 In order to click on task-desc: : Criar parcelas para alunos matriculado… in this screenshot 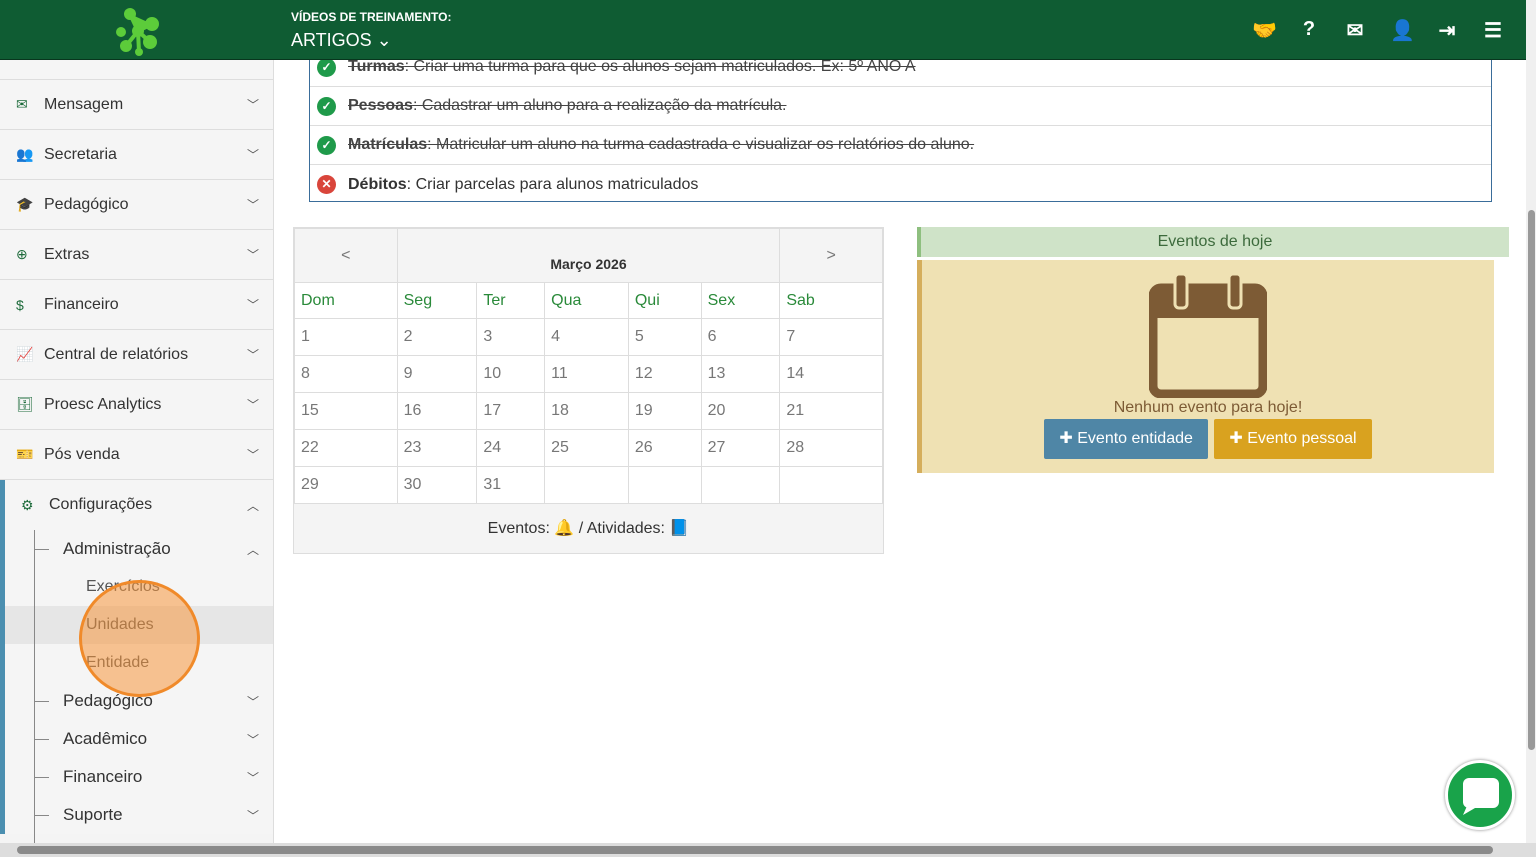, I will do `click(552, 184)`.